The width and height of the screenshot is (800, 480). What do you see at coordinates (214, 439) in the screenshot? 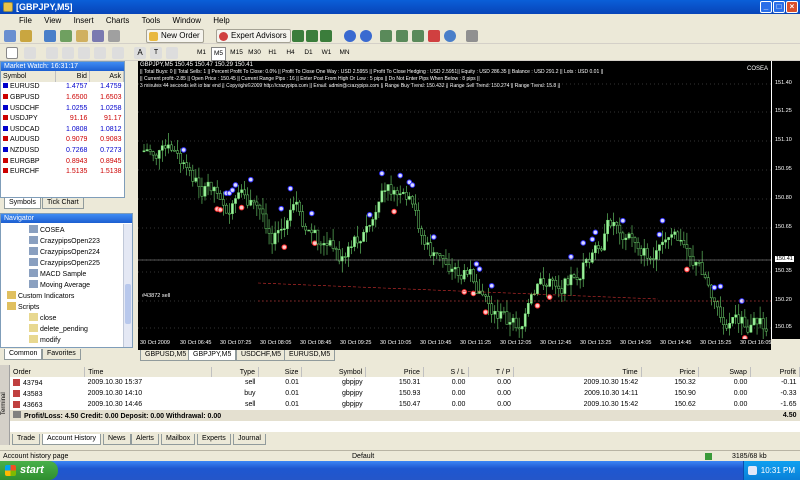
I see `tab-experts: Experts` at bounding box center [214, 439].